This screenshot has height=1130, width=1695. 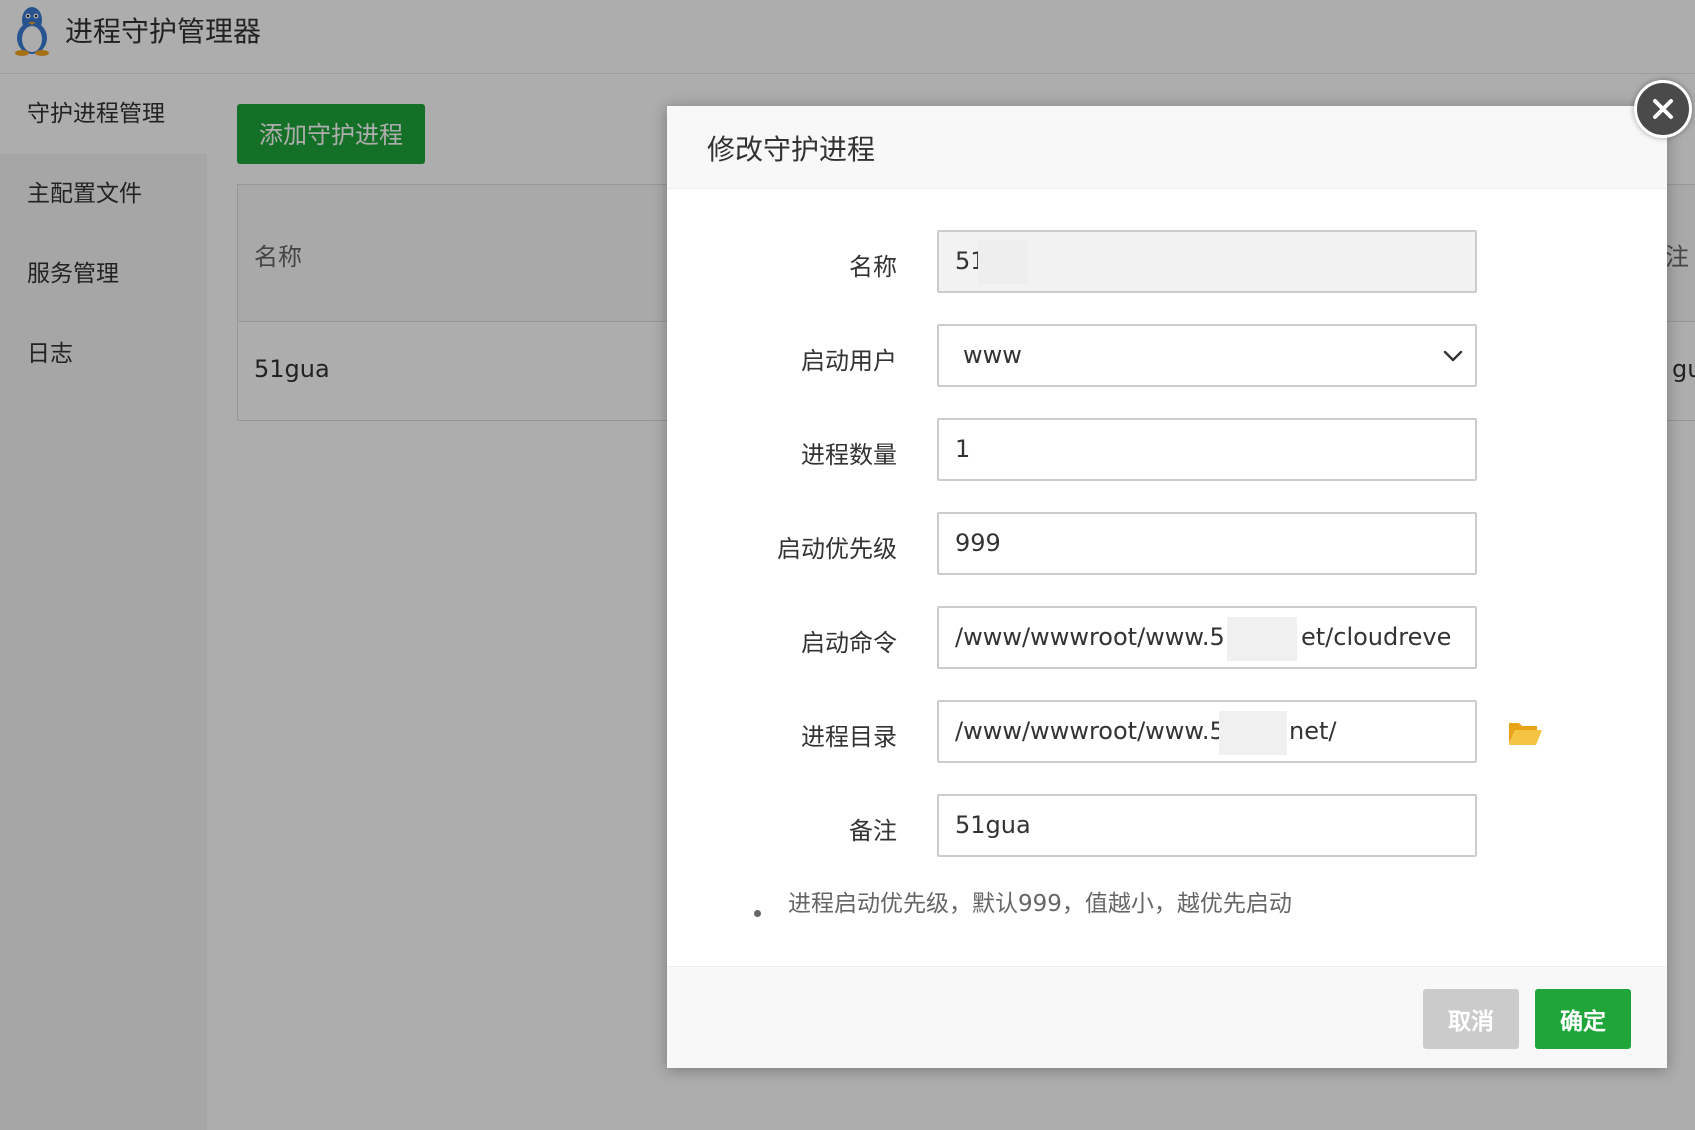 What do you see at coordinates (837, 549) in the screenshot?
I see `label-priority: 启动优先级` at bounding box center [837, 549].